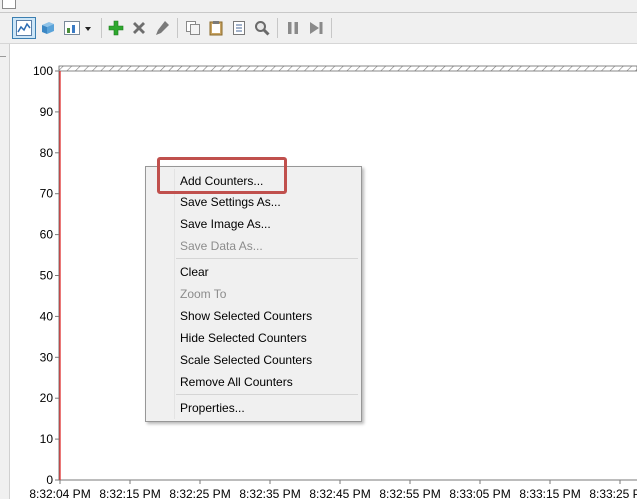  I want to click on pause-icon, so click(293, 28).